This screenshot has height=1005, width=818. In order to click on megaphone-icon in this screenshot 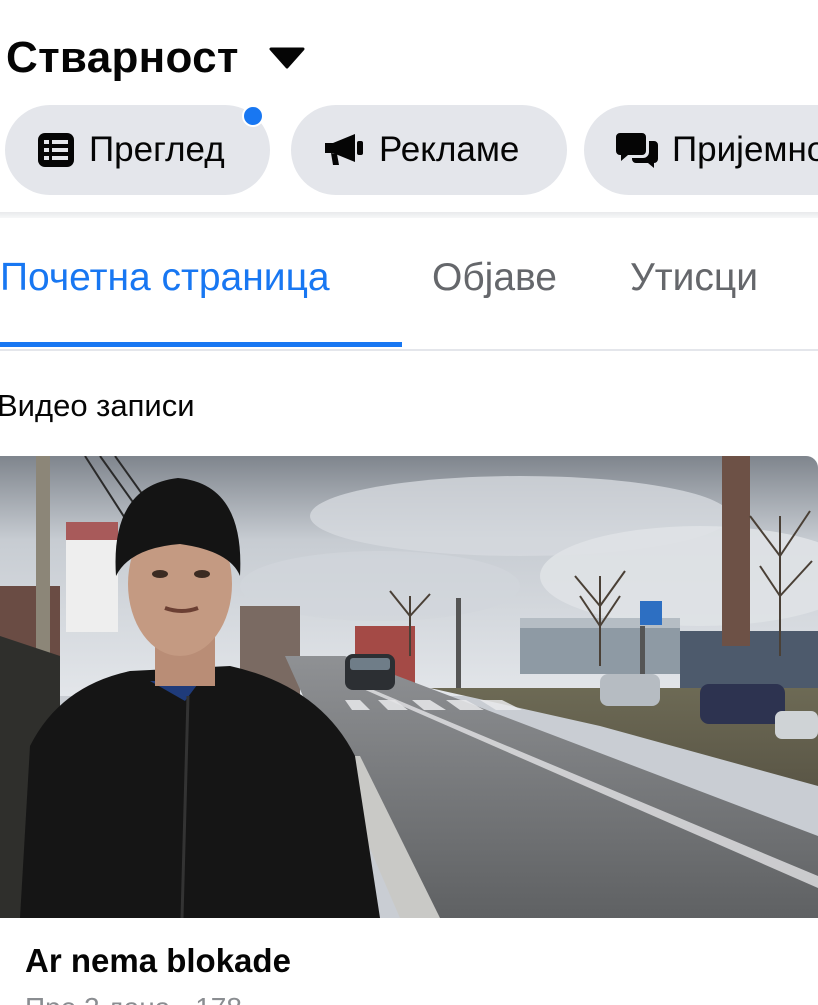, I will do `click(344, 150)`.